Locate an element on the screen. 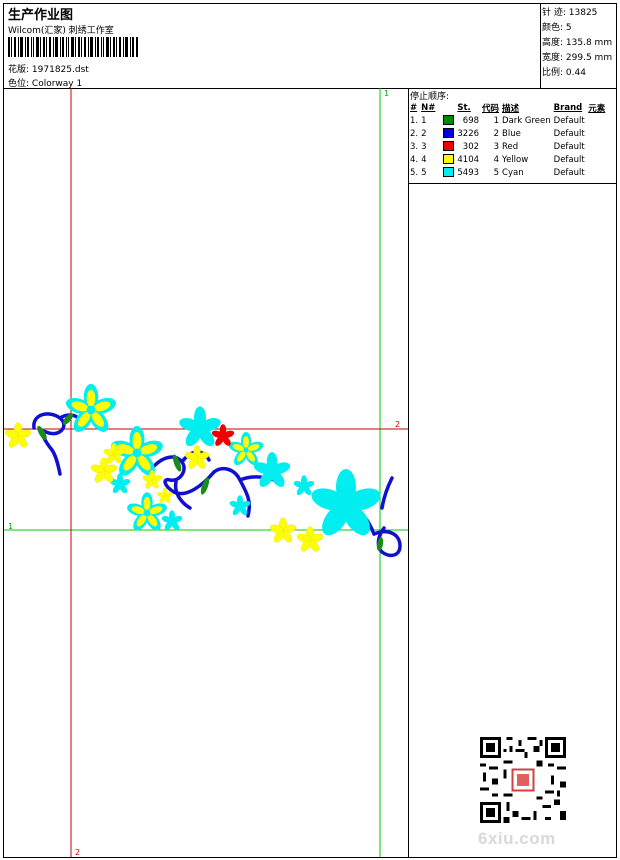 The image size is (620, 860). col-brand: Brand is located at coordinates (568, 107).